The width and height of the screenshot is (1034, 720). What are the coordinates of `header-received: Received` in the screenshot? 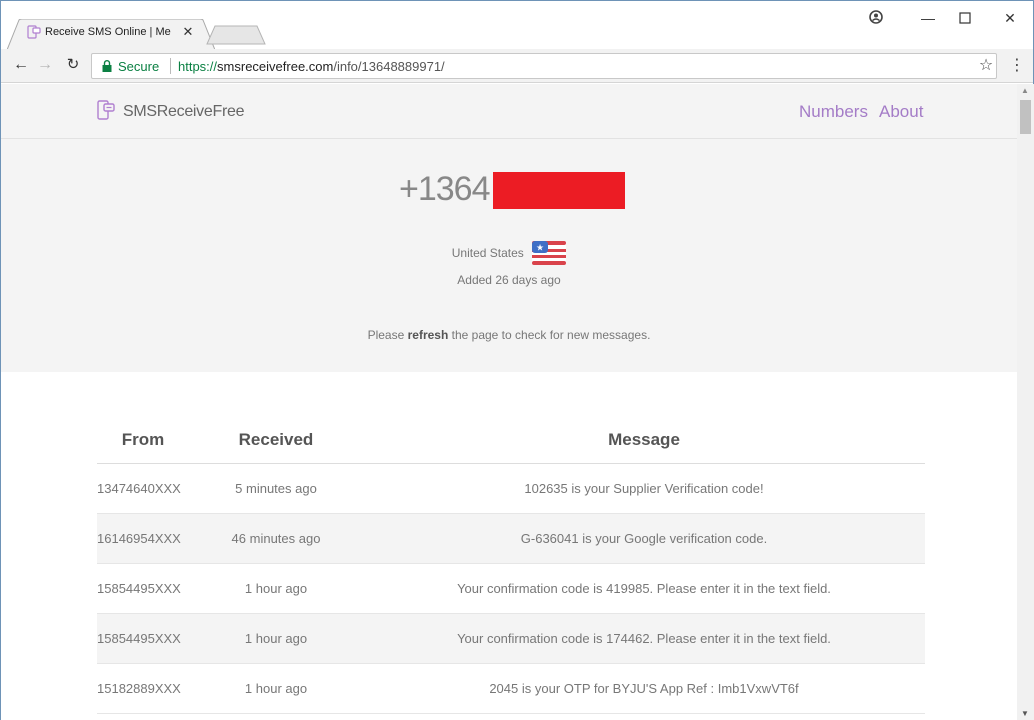 It's located at (276, 440).